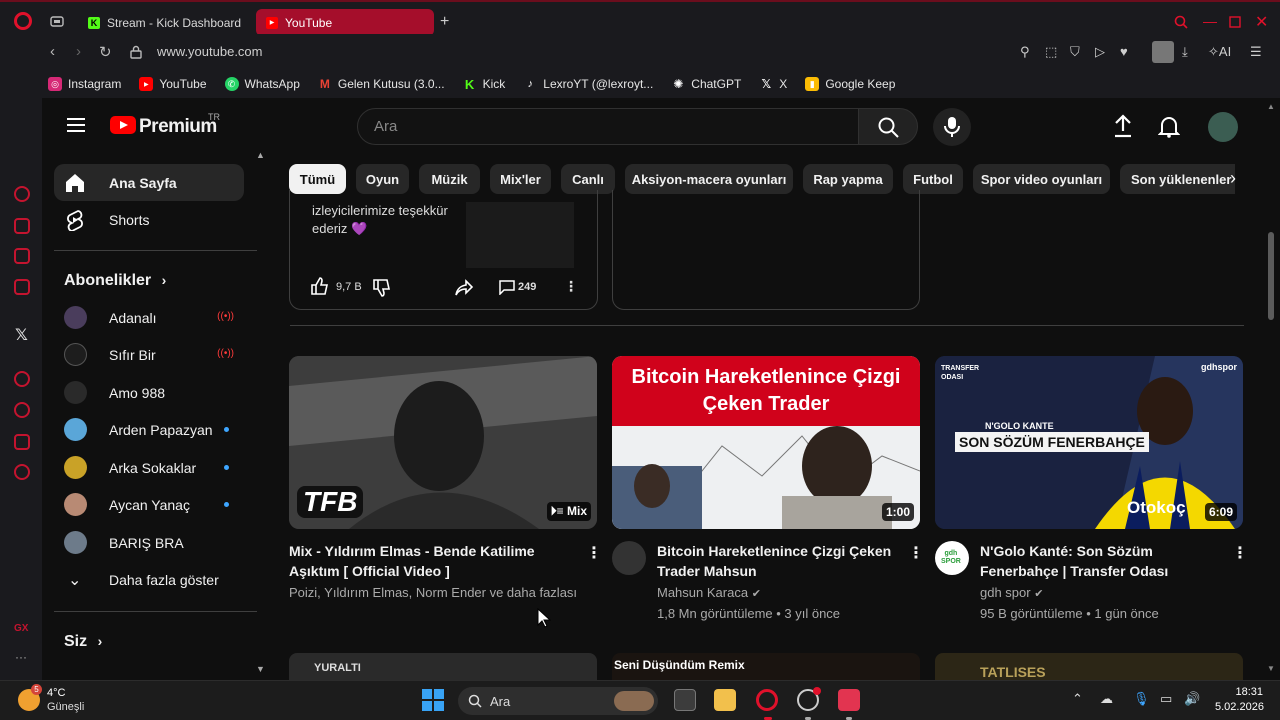 This screenshot has height=720, width=1280. Describe the element at coordinates (1124, 51) in the screenshot. I see `heart-icon: ♥` at that location.